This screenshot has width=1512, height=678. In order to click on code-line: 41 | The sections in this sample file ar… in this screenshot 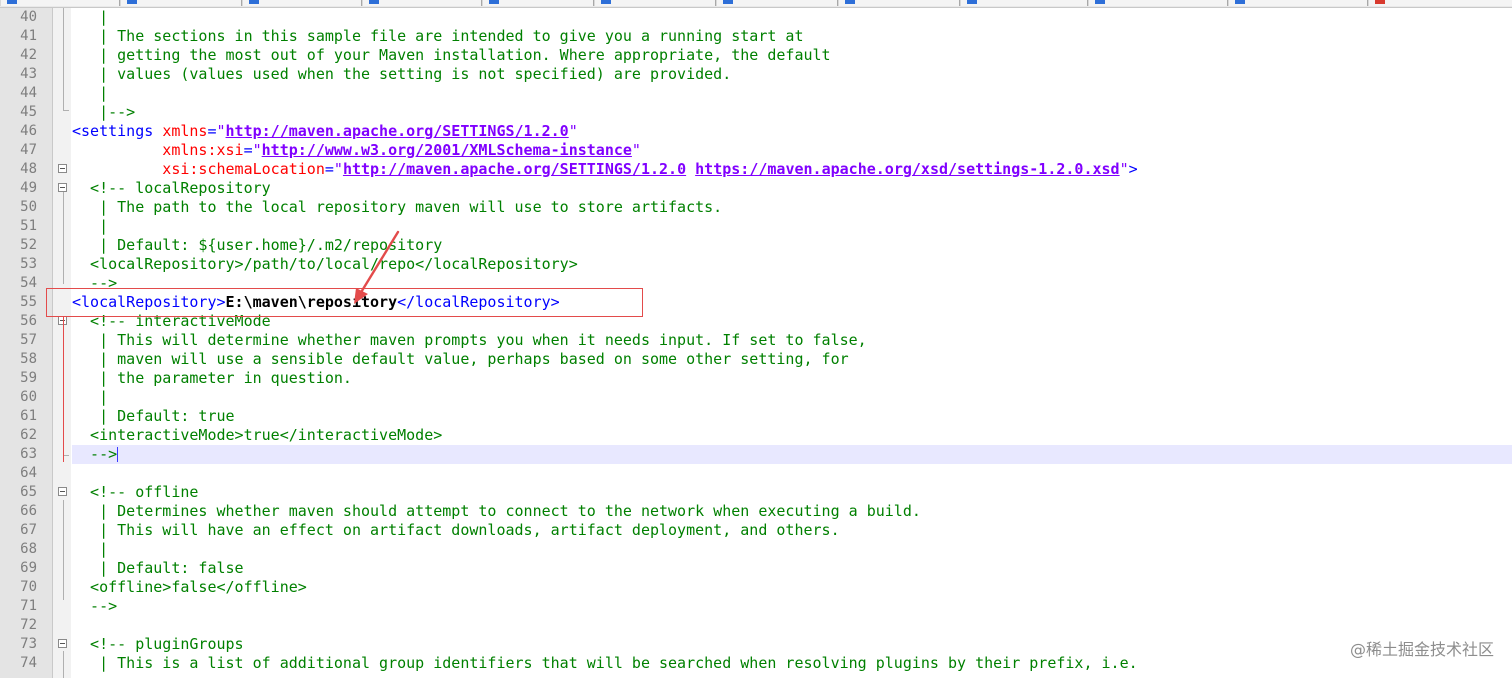, I will do `click(756, 36)`.